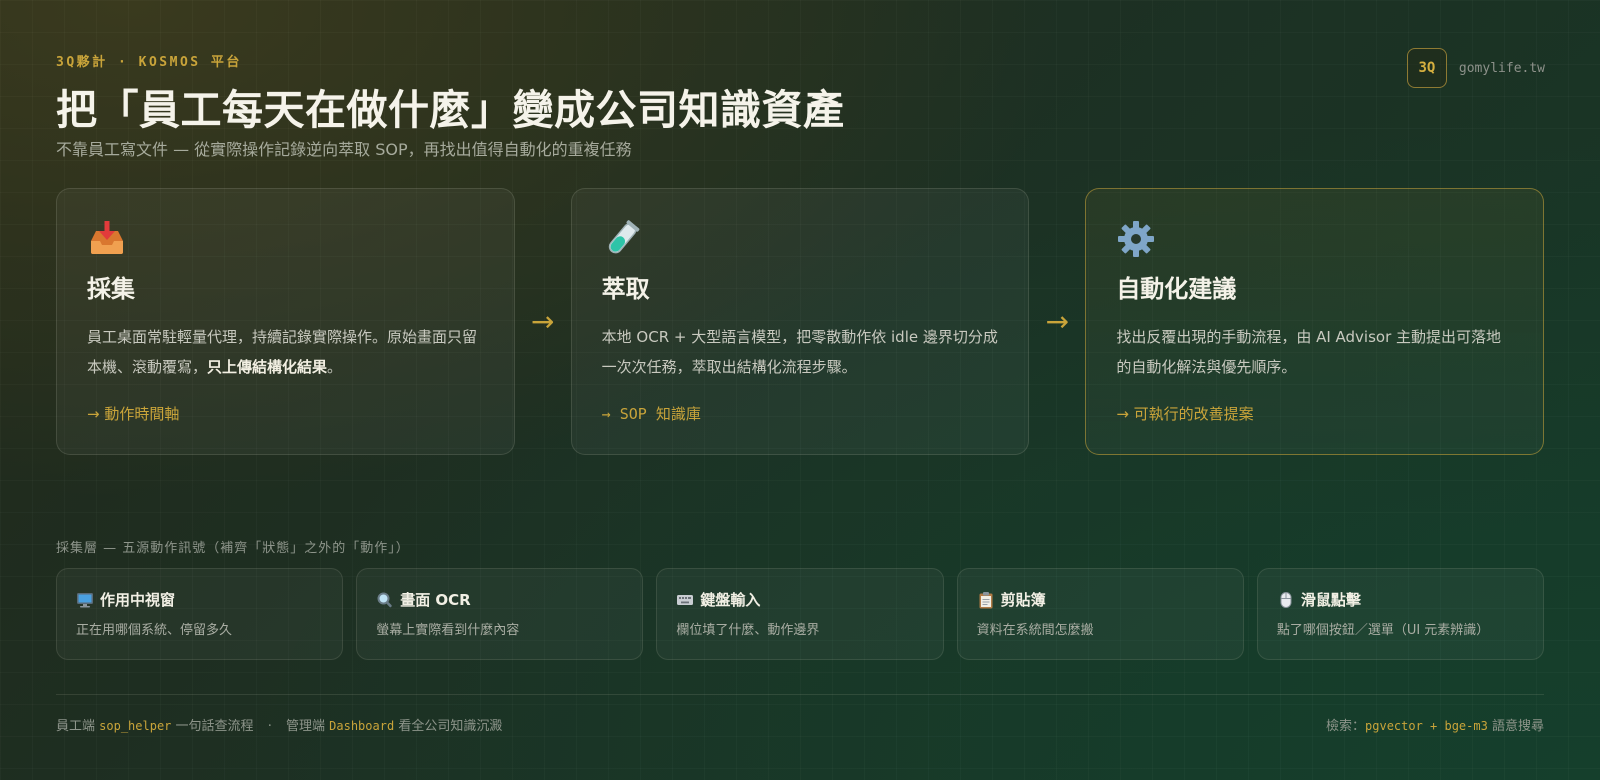 This screenshot has width=1600, height=780. What do you see at coordinates (154, 630) in the screenshot?
I see `source-description: 正在用哪個系統、停留多久` at bounding box center [154, 630].